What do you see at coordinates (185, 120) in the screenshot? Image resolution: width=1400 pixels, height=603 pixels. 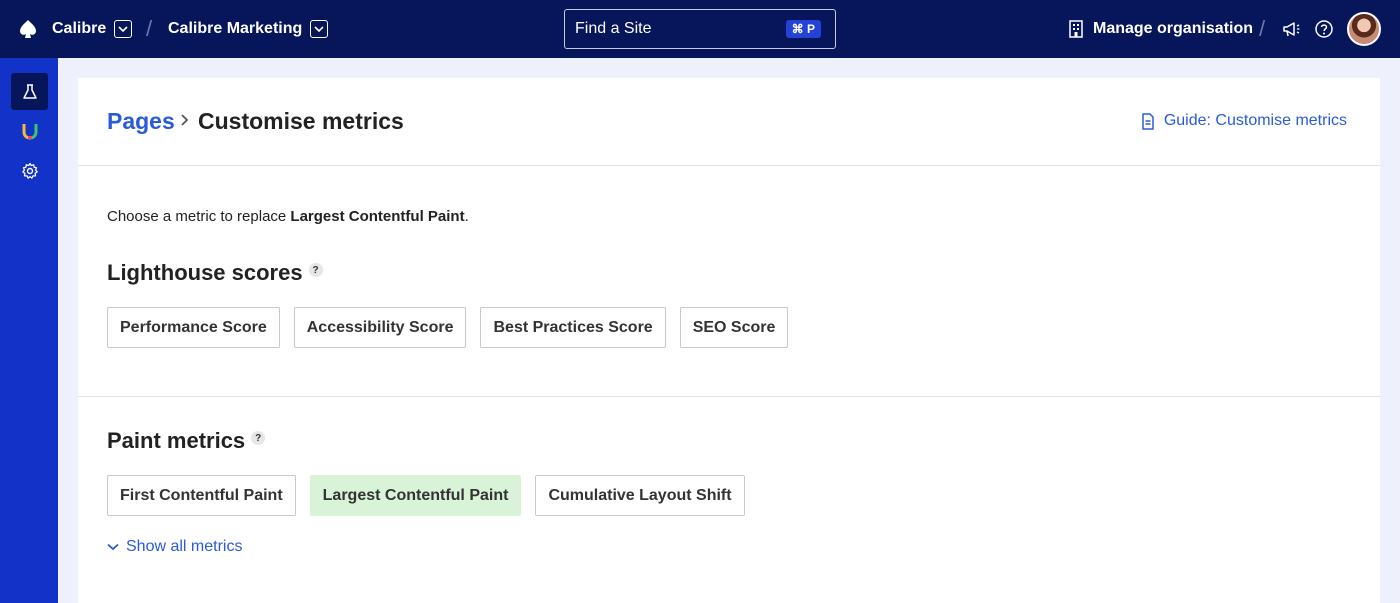 I see `chevron-right-icon` at bounding box center [185, 120].